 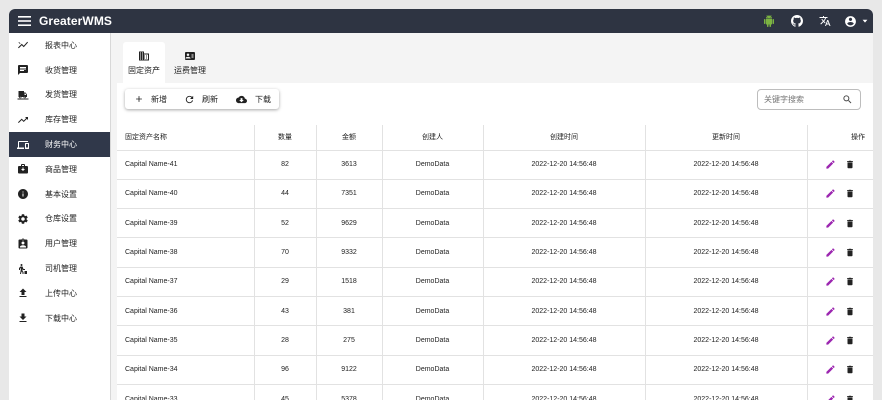 What do you see at coordinates (285, 340) in the screenshot?
I see `cell-qty: 28` at bounding box center [285, 340].